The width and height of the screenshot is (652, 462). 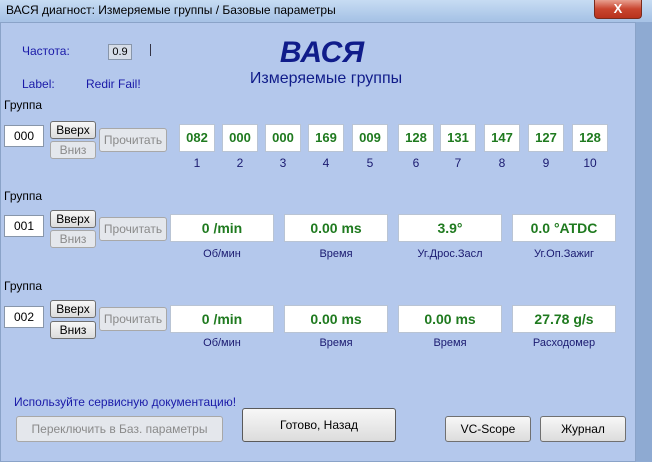 I want to click on vc-scope-button: VC-Scope, so click(x=488, y=429).